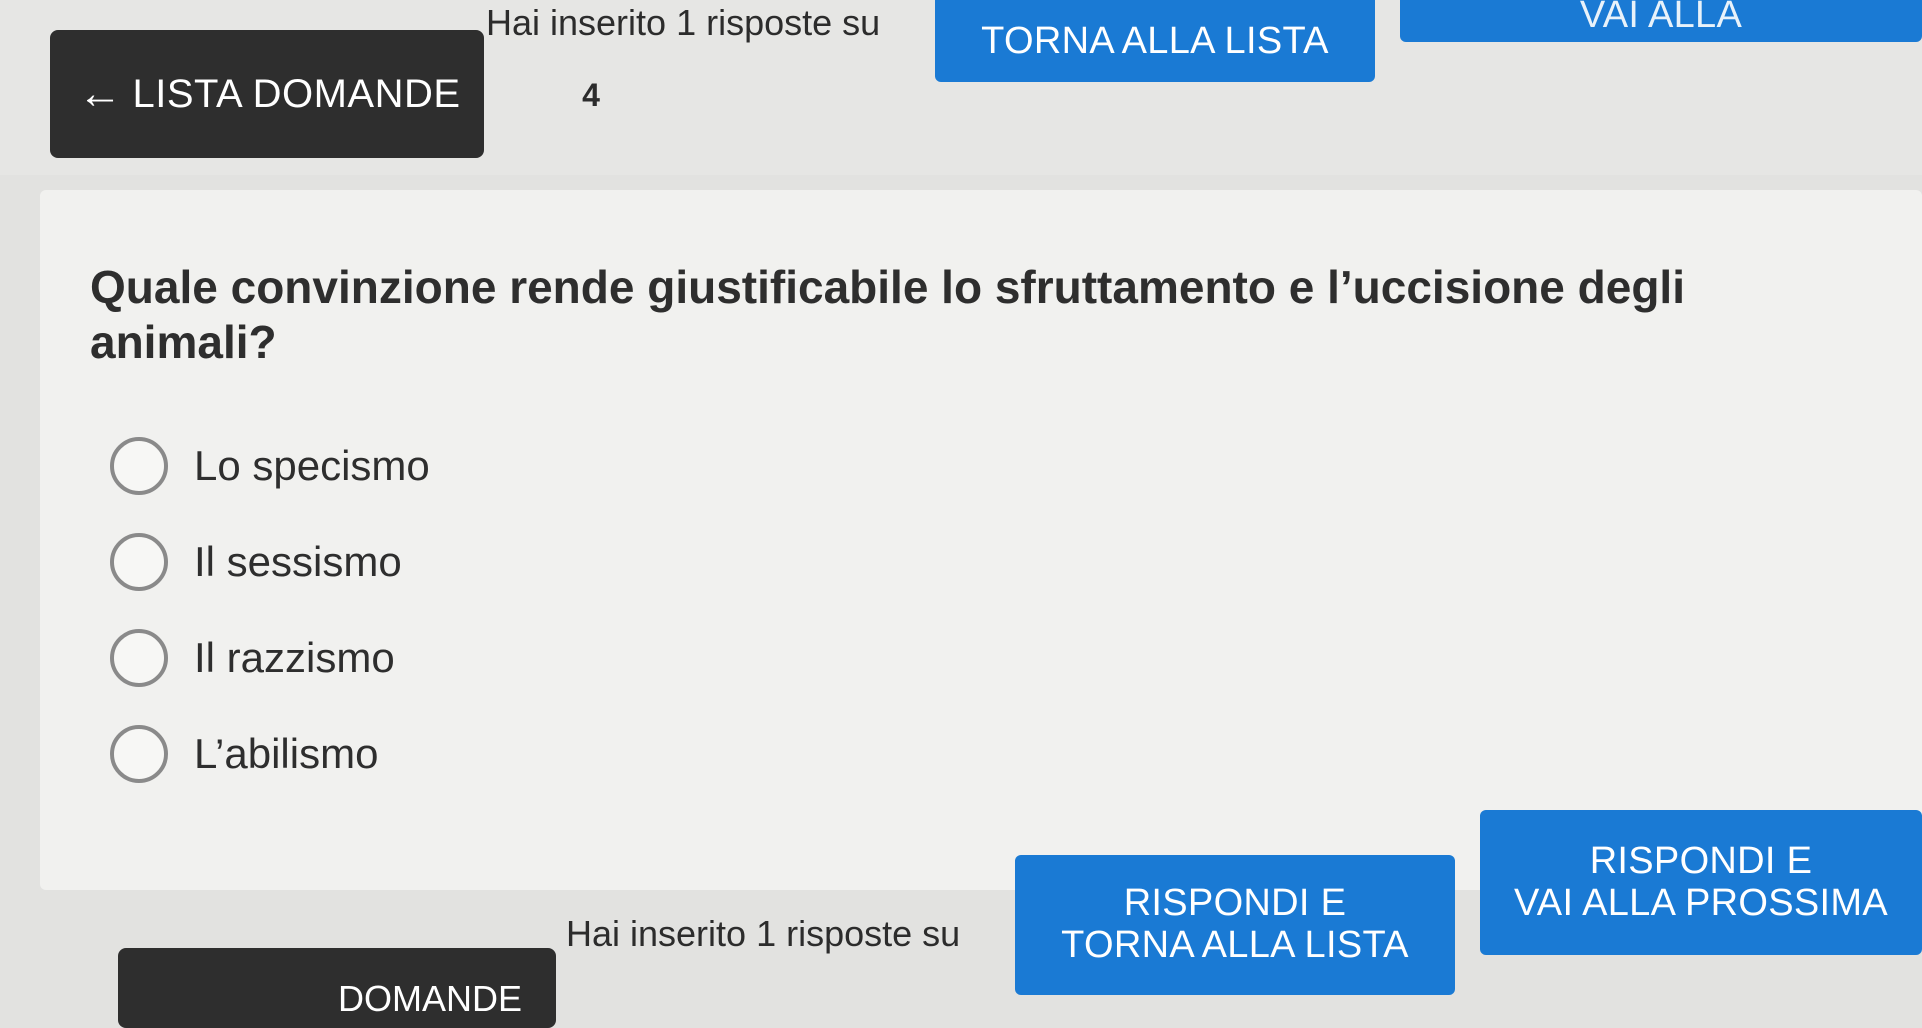  What do you see at coordinates (298, 561) in the screenshot?
I see `option-label: Il sessismo` at bounding box center [298, 561].